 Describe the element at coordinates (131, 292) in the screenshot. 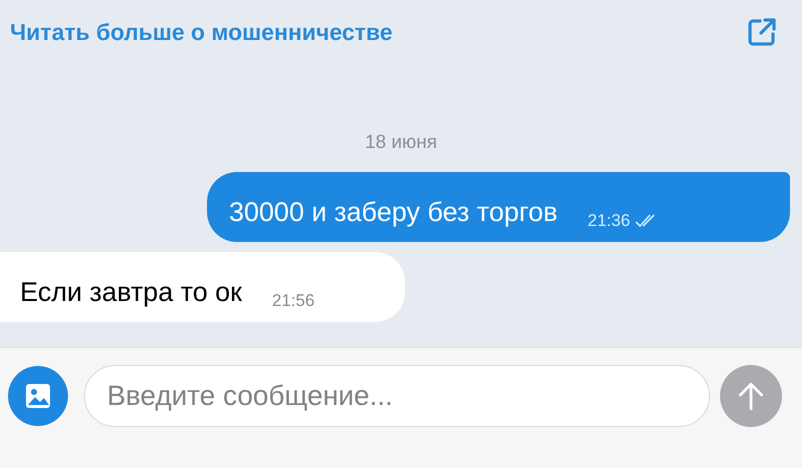

I see `message-text: Если завтра то ок` at that location.